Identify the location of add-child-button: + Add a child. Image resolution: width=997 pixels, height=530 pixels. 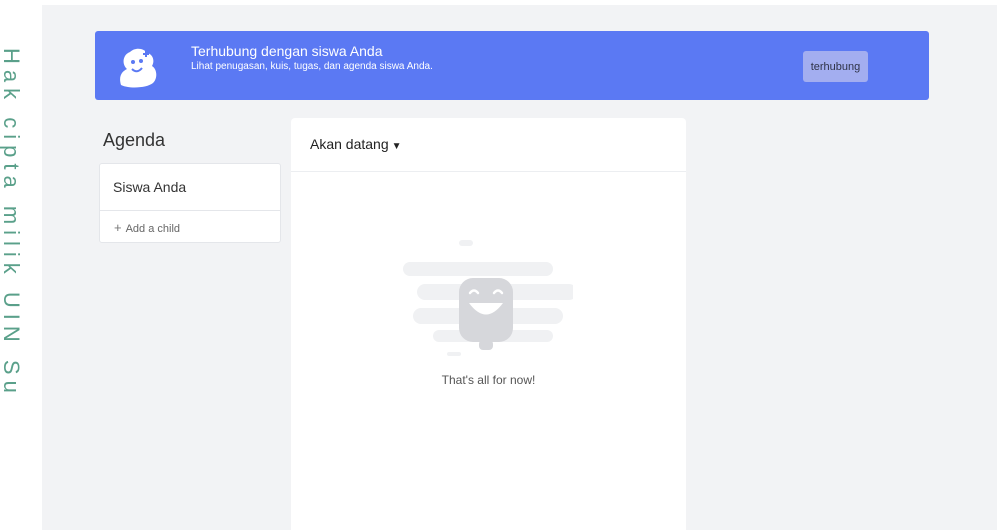
(147, 227).